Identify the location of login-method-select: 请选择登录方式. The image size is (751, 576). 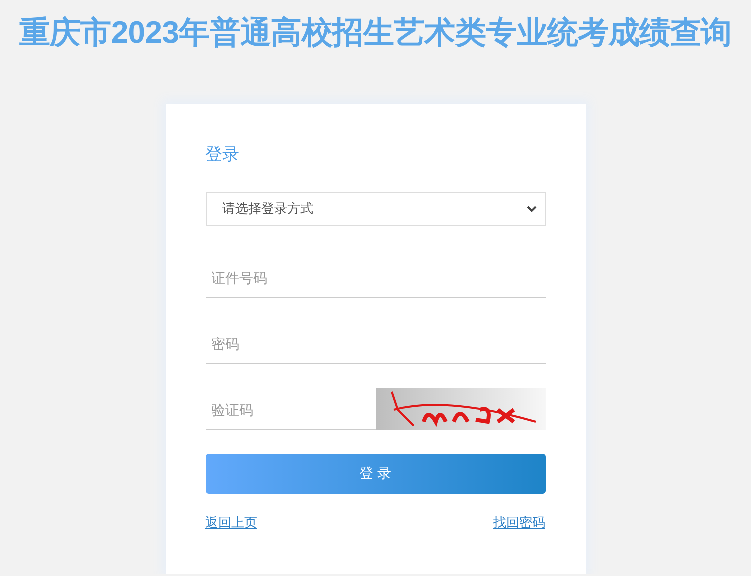
(376, 209).